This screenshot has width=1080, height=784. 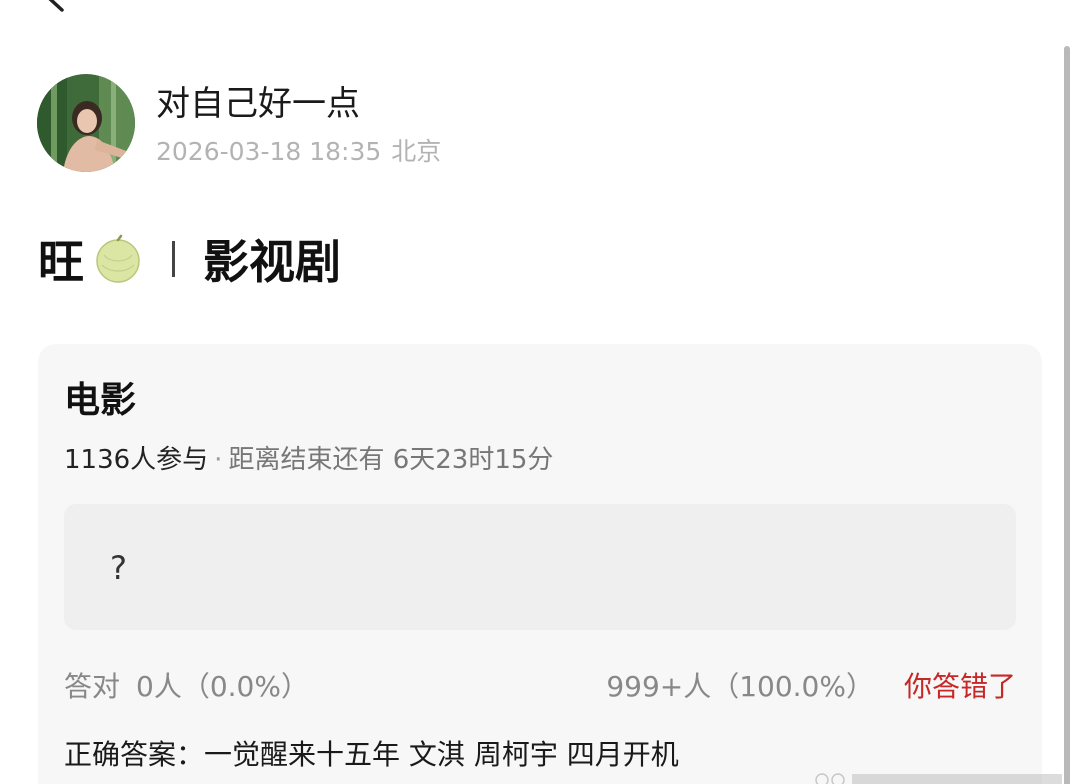 What do you see at coordinates (959, 686) in the screenshot?
I see `user-result: 你答错了` at bounding box center [959, 686].